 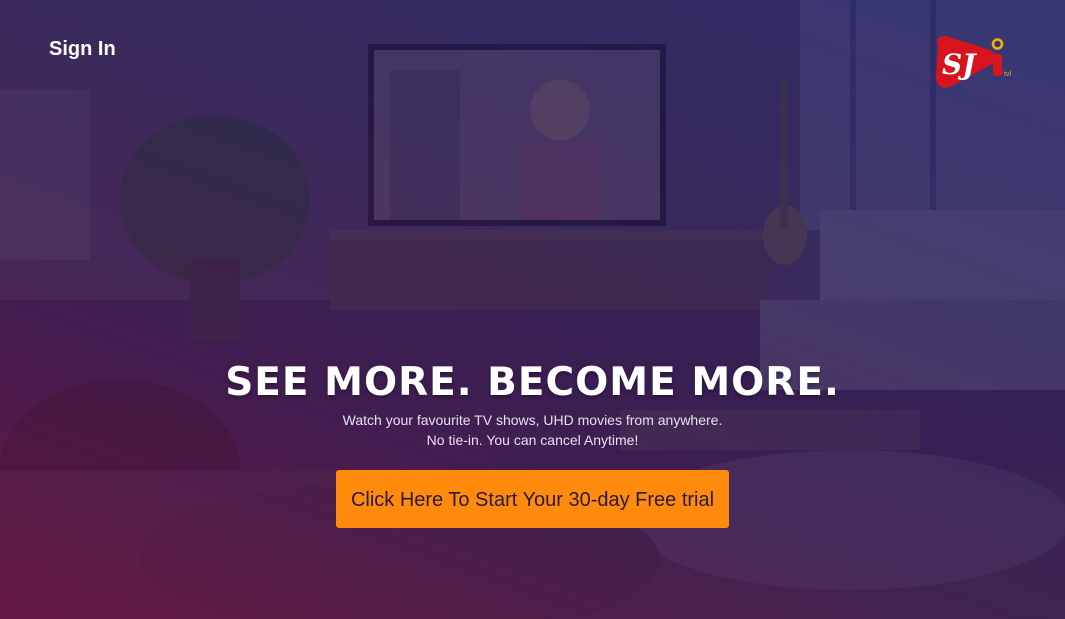 I want to click on sign-in-link: Sign In, so click(x=82, y=49).